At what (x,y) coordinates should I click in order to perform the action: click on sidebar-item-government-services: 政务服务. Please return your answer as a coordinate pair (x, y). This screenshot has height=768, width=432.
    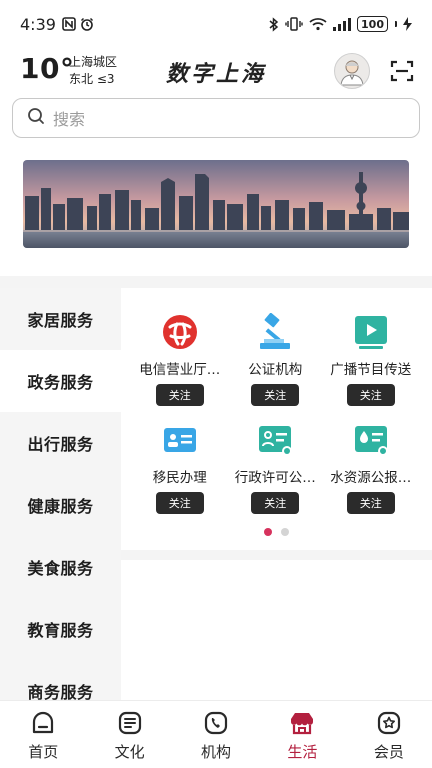
    Looking at the image, I should click on (60, 381).